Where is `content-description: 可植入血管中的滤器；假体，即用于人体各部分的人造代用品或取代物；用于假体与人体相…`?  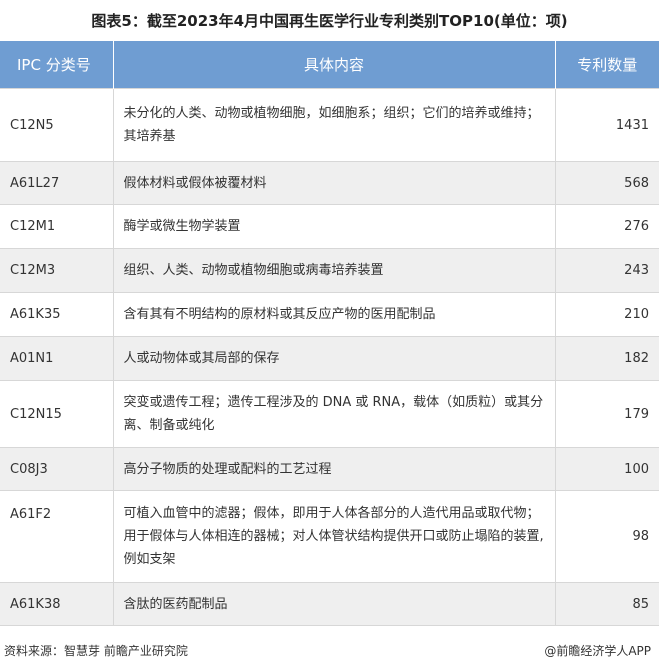
content-description: 可植入血管中的滤器；假体，即用于人体各部分的人造代用品或取代物；用于假体与人体相… is located at coordinates (334, 536).